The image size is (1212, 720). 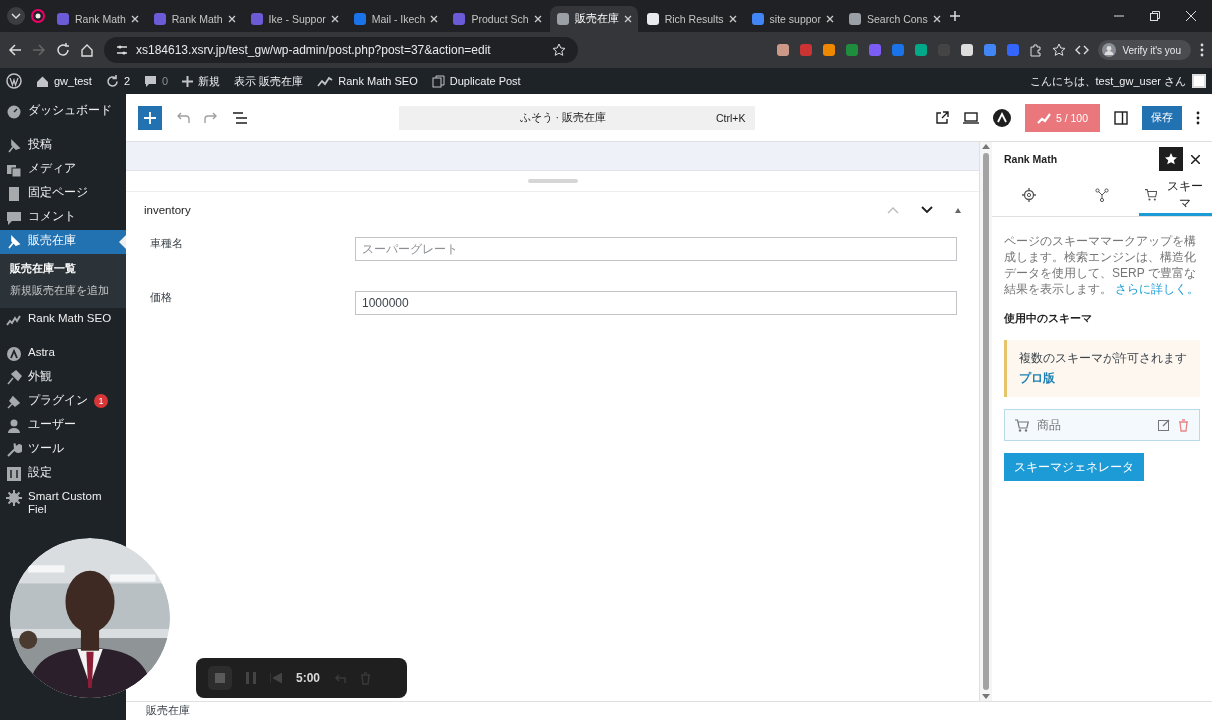 What do you see at coordinates (341, 50) in the screenshot?
I see `address-bar: xs184613.xsrv.jp/test_gw/wp-admin/post.php?post=37&action=edit` at bounding box center [341, 50].